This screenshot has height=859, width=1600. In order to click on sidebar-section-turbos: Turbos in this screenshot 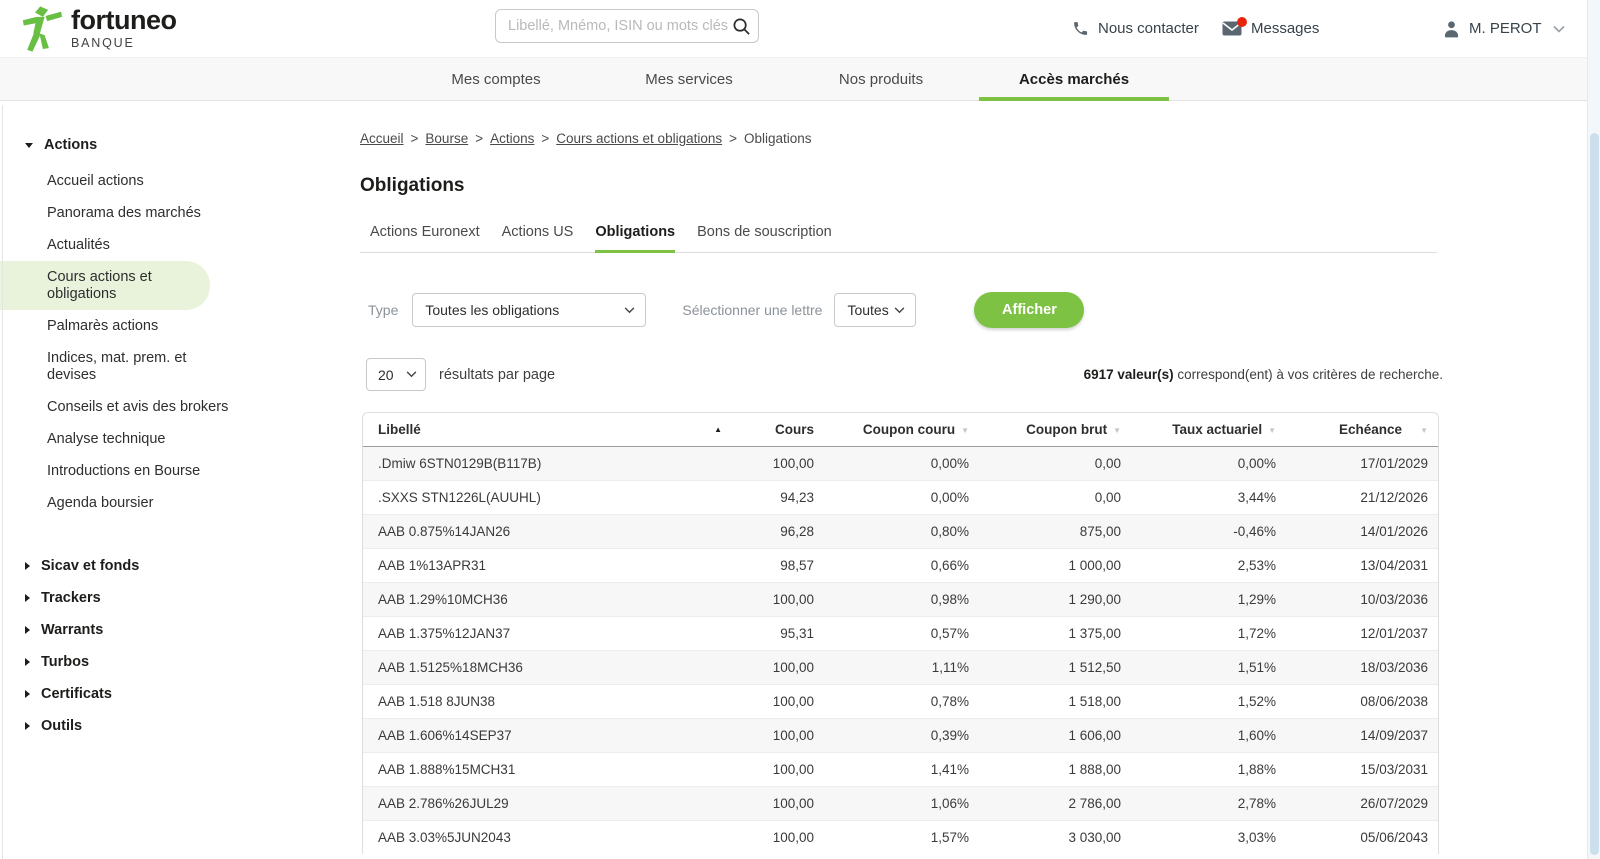, I will do `click(180, 662)`.